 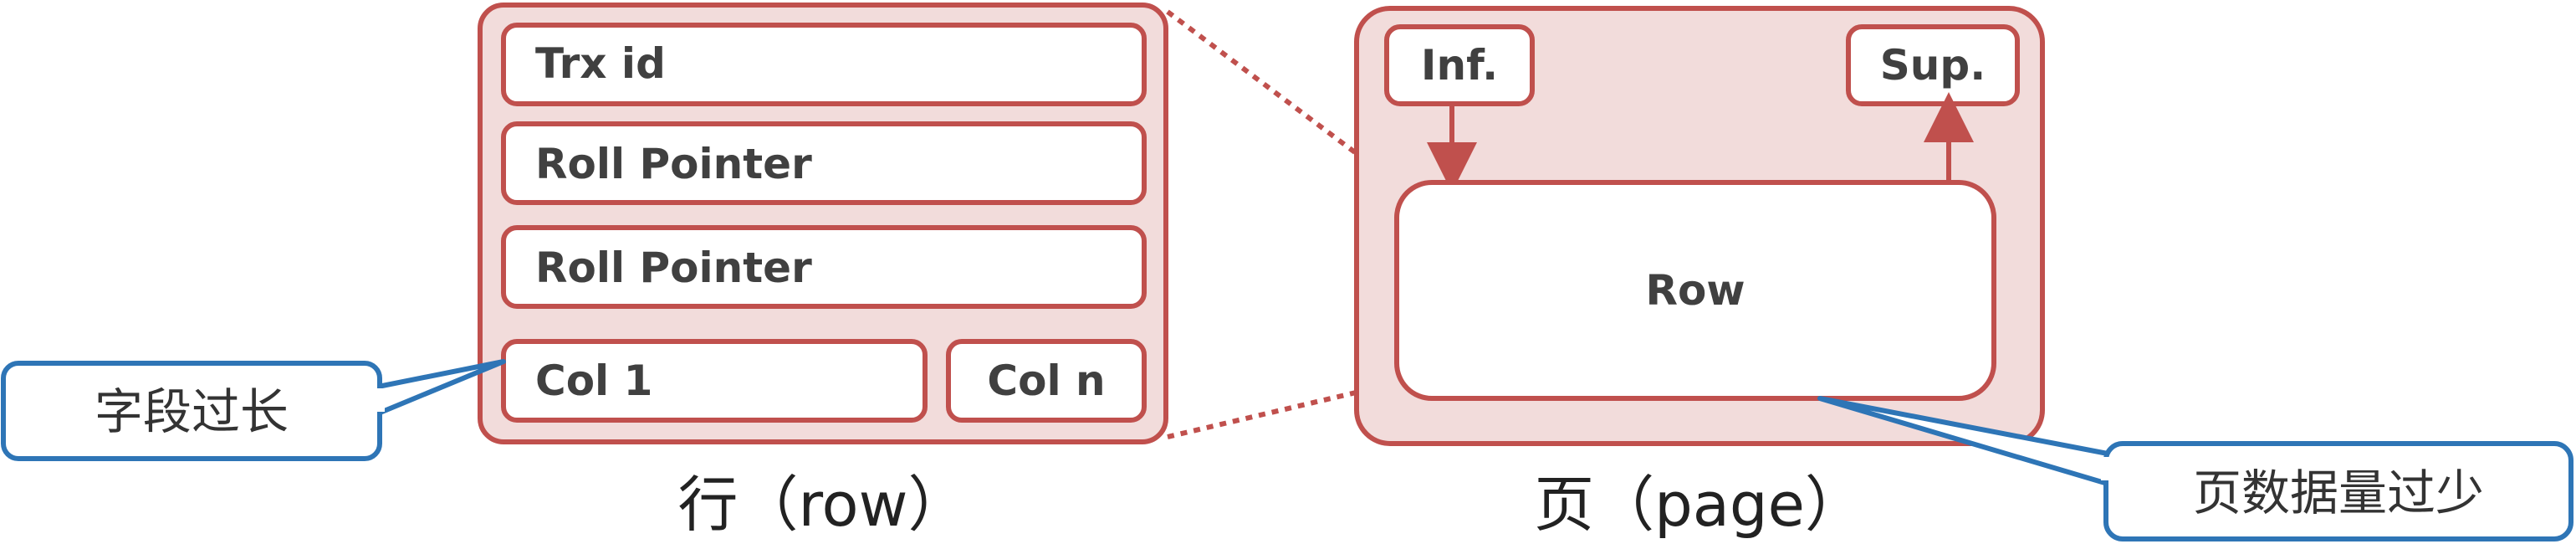 I want to click on page-supremum: Sup., so click(x=1933, y=65).